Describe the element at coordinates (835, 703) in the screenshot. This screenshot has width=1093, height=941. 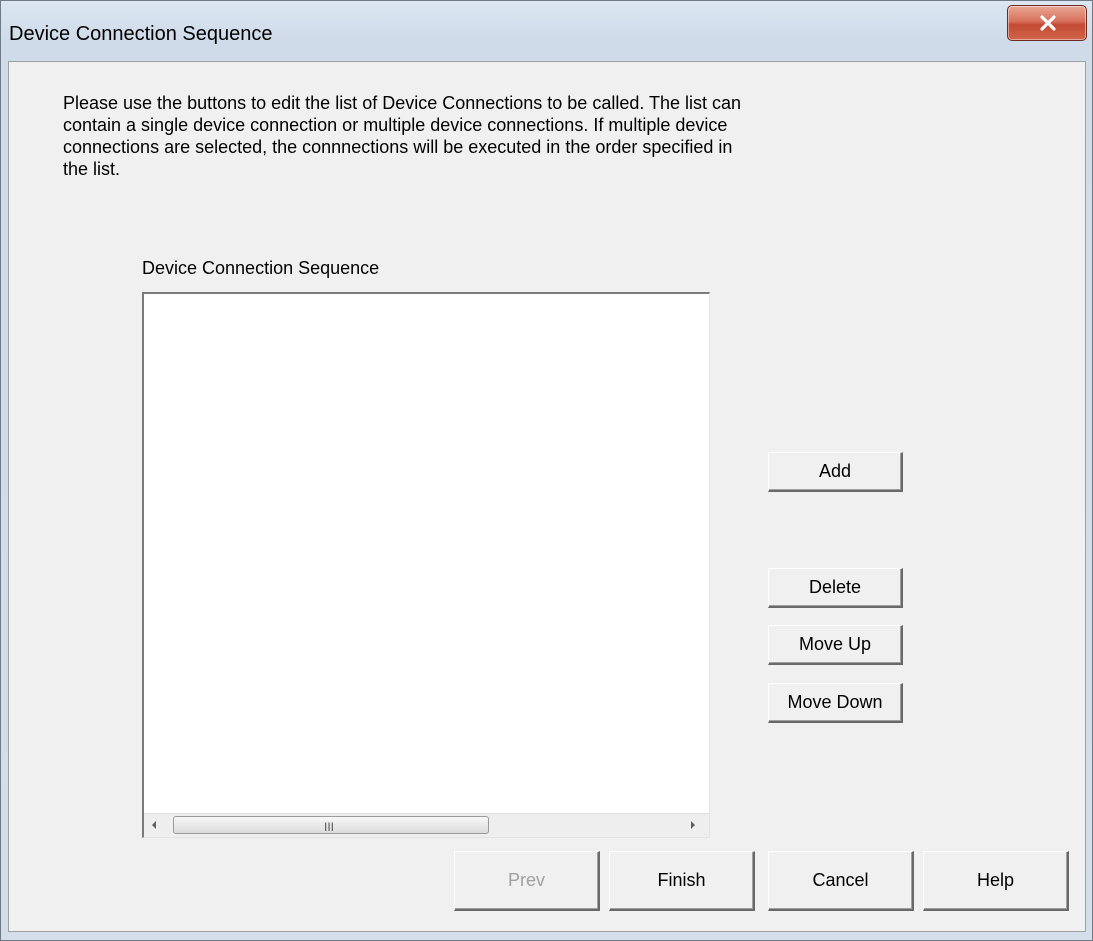
I see `move-down-button: Move Down` at that location.